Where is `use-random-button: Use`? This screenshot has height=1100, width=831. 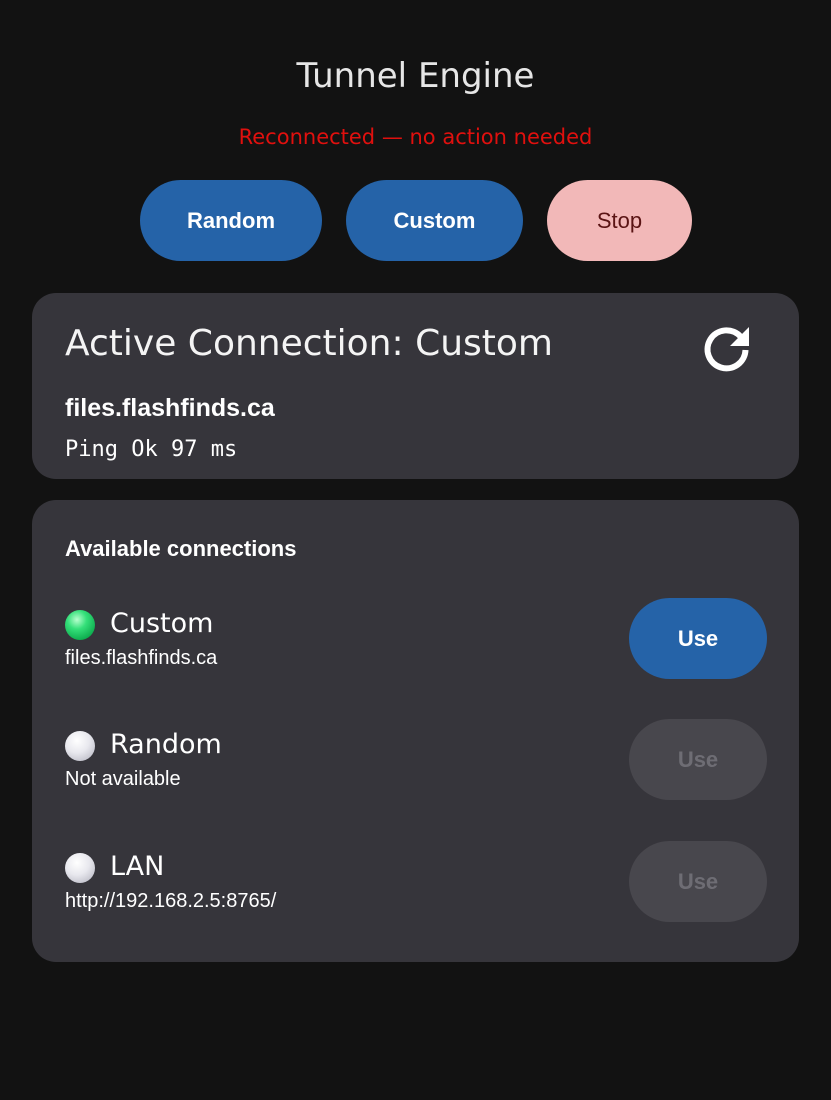
use-random-button: Use is located at coordinates (698, 759).